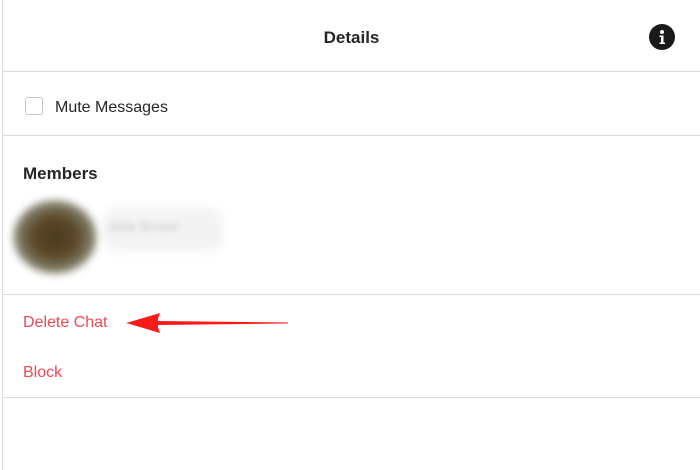 This screenshot has height=470, width=700. Describe the element at coordinates (42, 373) in the screenshot. I see `block-button: Block` at that location.